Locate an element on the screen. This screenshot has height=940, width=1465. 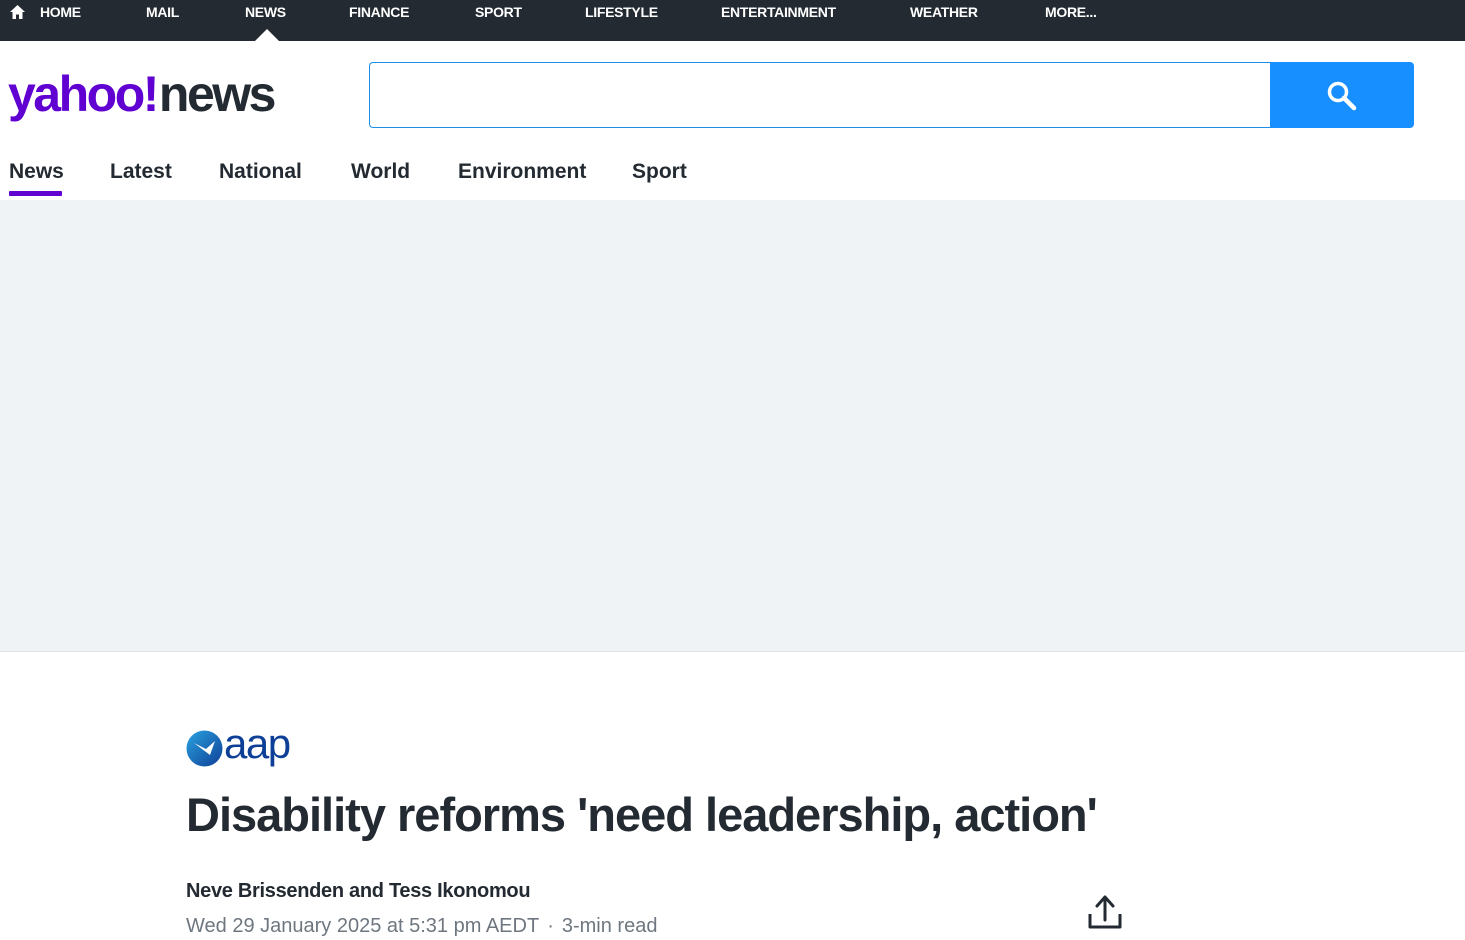
yahoo-news-logo: yahoo!news is located at coordinates (142, 94).